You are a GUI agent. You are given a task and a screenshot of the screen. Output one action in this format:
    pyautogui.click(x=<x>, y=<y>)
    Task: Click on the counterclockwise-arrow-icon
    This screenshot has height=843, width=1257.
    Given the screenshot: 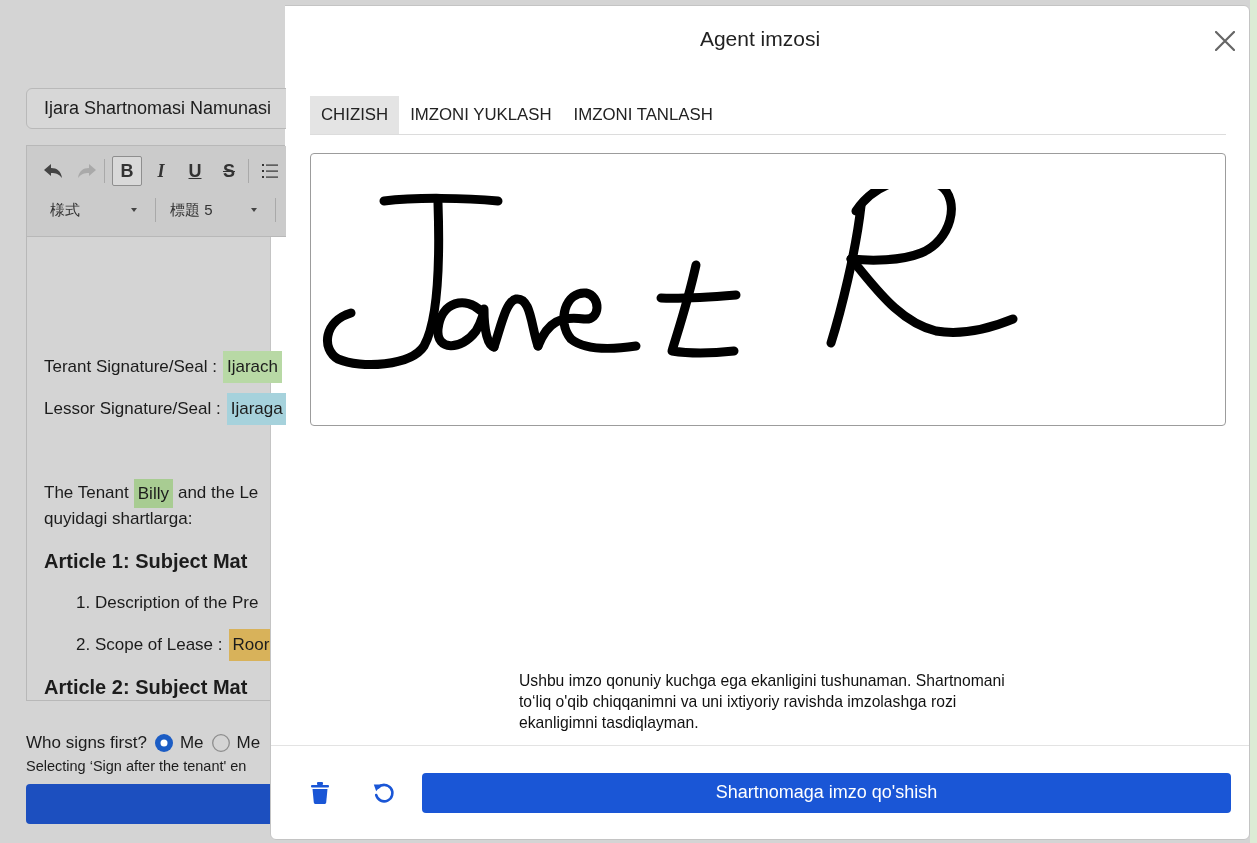 What is the action you would take?
    pyautogui.click(x=384, y=792)
    